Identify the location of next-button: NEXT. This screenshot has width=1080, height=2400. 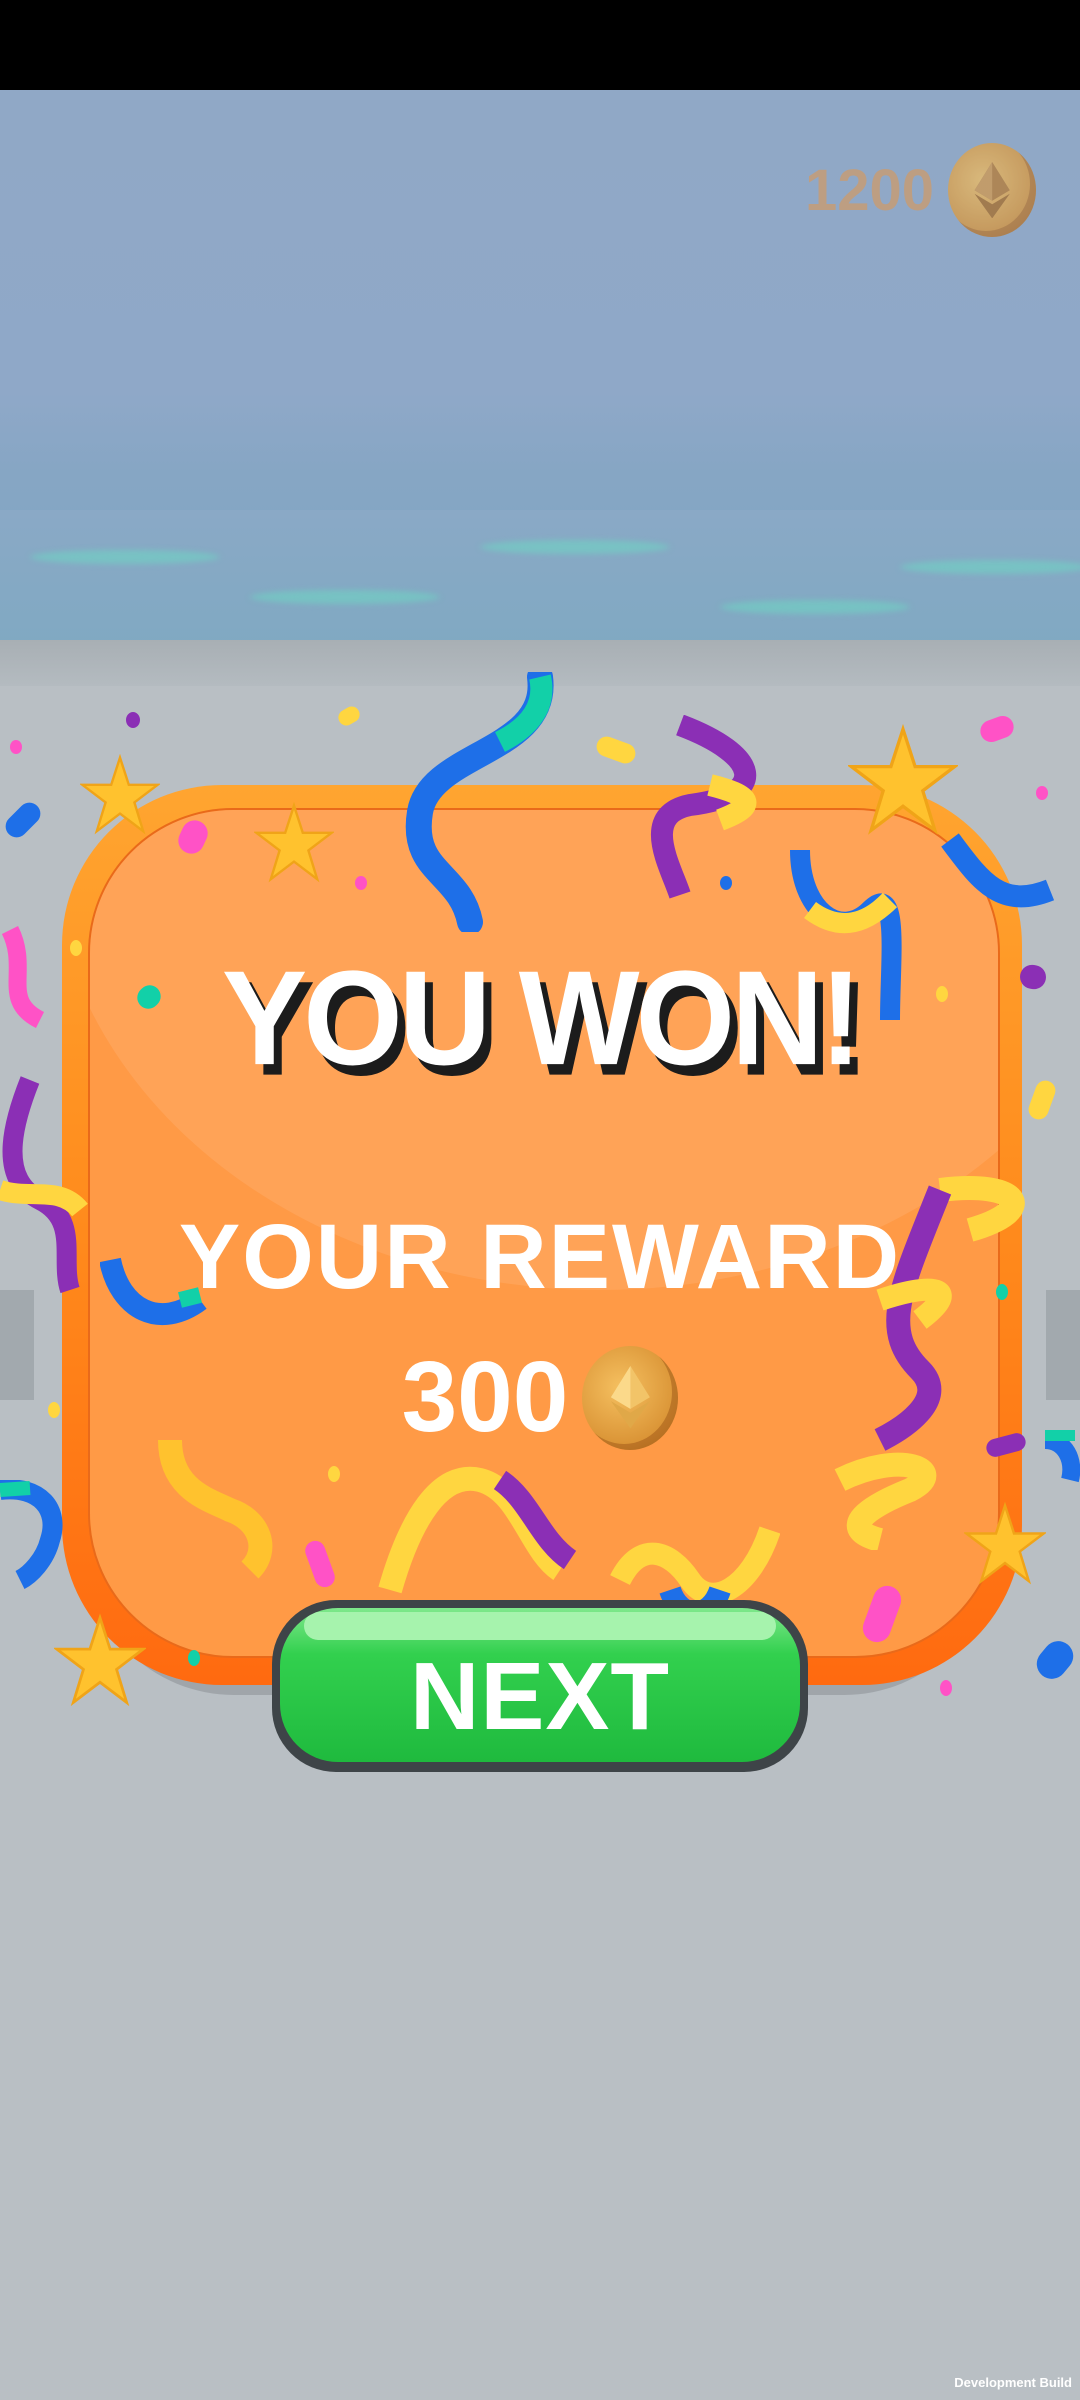
(540, 1686).